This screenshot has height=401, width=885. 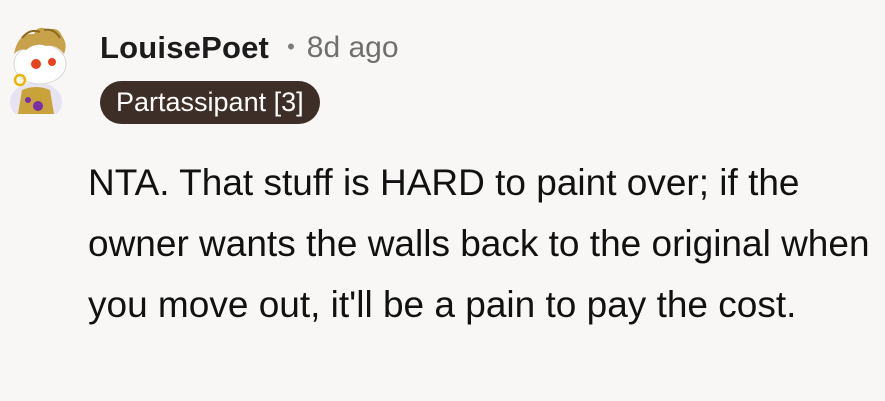 I want to click on comment-header: LouisePoet • 8d ago, so click(x=249, y=48).